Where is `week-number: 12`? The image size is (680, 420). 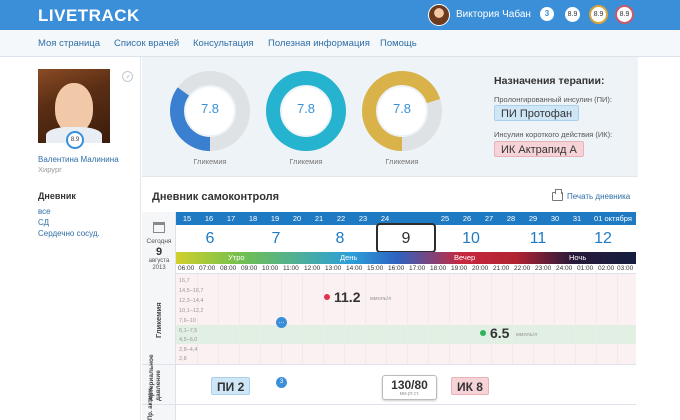 week-number: 12 is located at coordinates (603, 239).